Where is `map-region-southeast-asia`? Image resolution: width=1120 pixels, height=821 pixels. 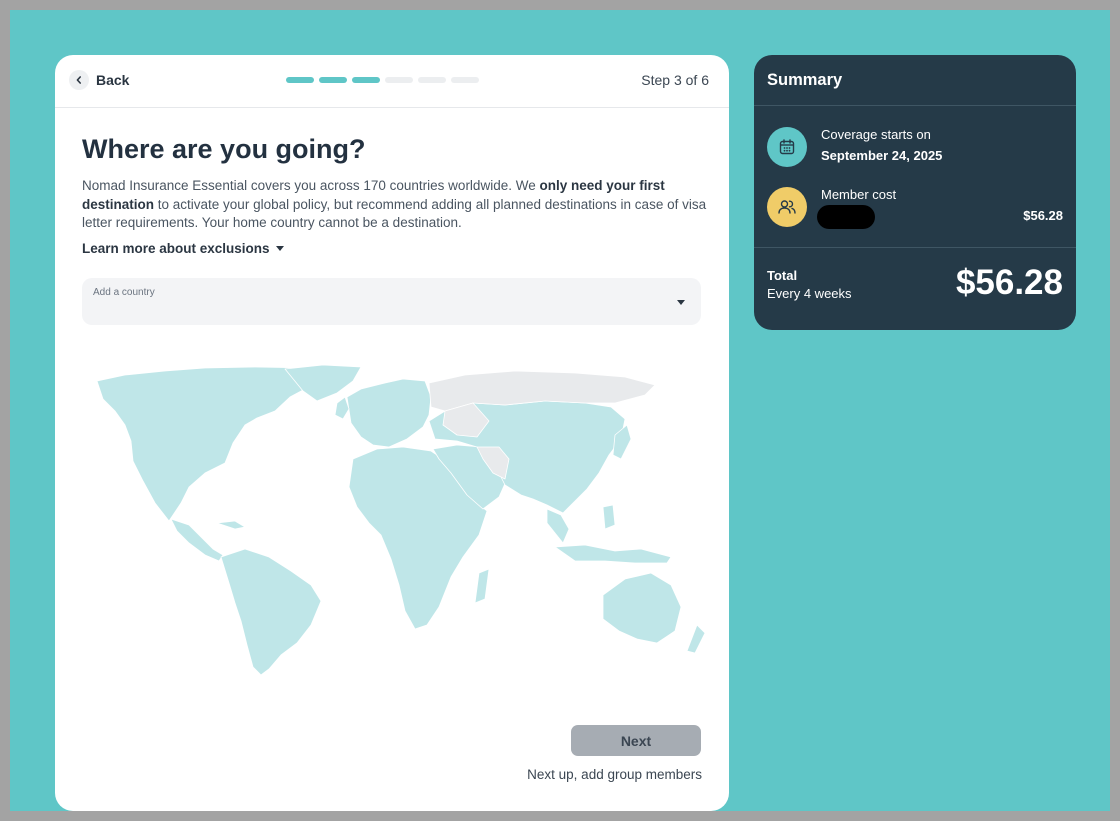 map-region-southeast-asia is located at coordinates (558, 526).